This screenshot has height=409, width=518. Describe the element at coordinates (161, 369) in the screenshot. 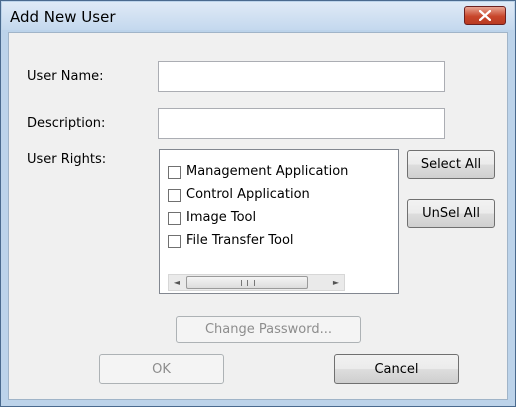

I see `ok-button: OK` at that location.